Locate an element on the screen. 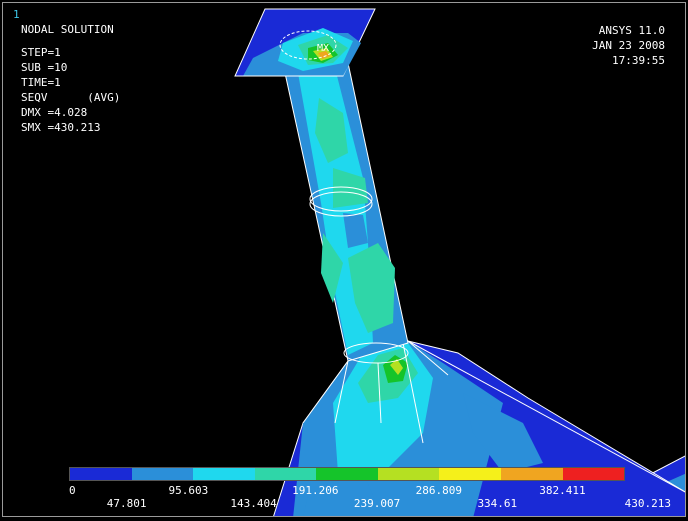 The image size is (688, 521). legend-label: 143.404 is located at coordinates (253, 503).